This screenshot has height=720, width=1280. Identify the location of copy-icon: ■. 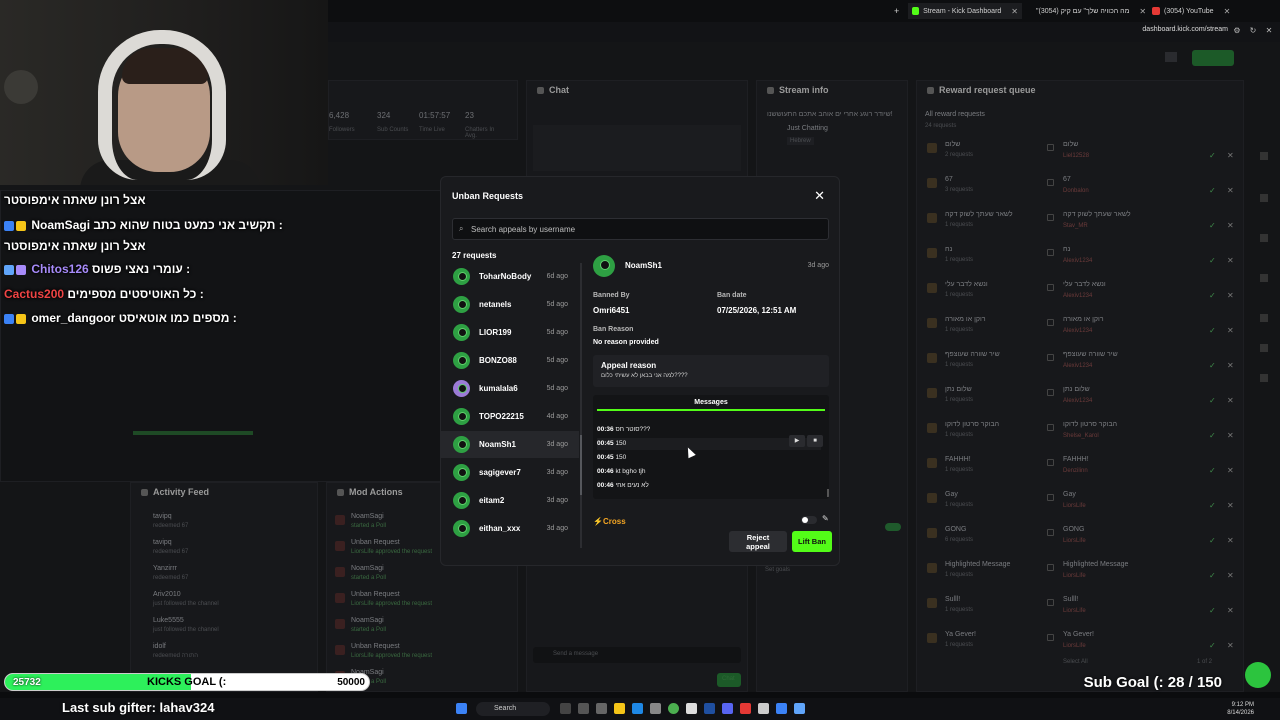
(815, 441).